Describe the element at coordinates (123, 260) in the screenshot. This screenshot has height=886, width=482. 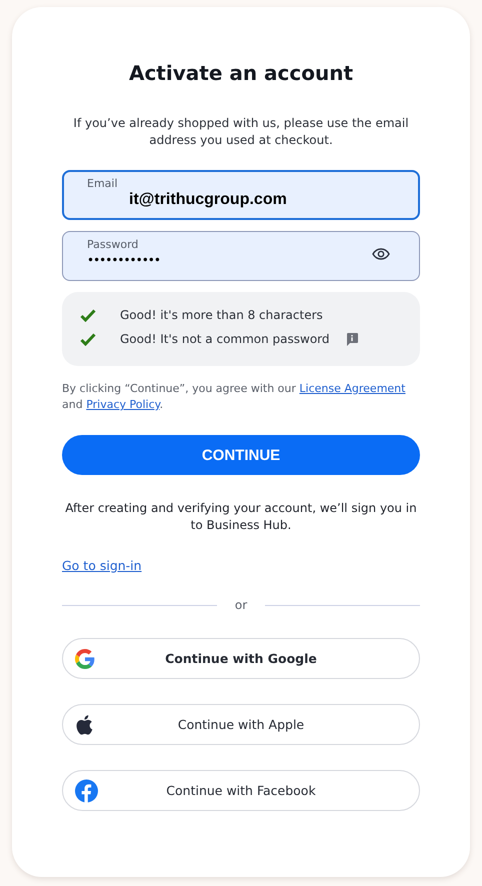
I see `field-value: ••••••••••••` at that location.